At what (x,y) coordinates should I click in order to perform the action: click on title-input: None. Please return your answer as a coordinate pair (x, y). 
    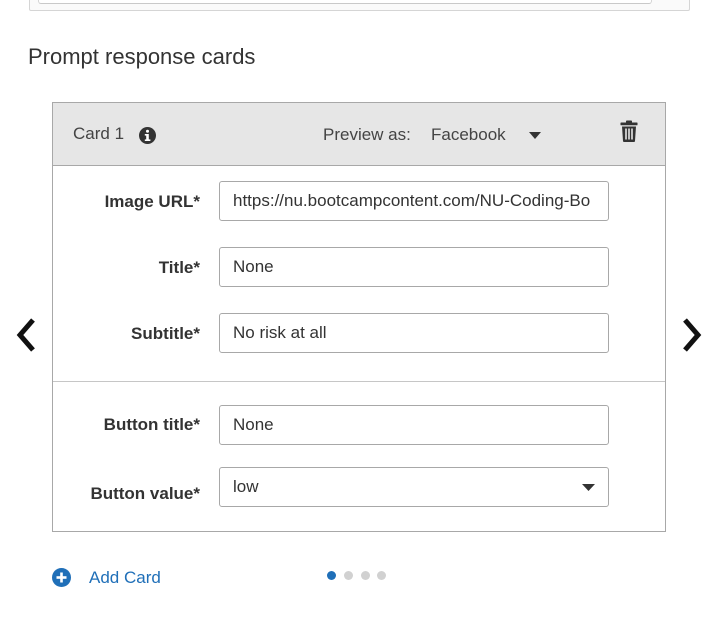
    Looking at the image, I should click on (414, 267).